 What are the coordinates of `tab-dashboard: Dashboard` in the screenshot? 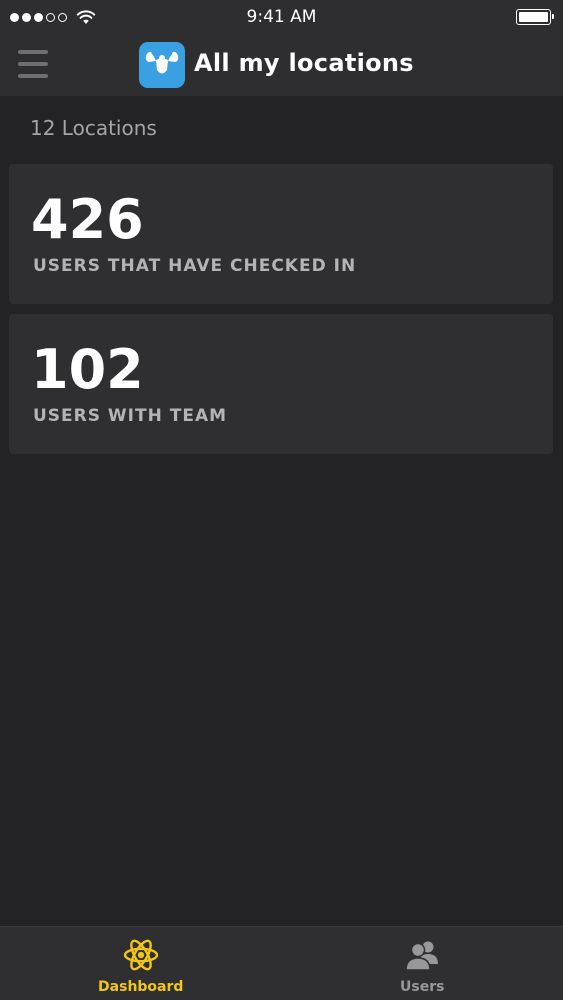 It's located at (141, 963).